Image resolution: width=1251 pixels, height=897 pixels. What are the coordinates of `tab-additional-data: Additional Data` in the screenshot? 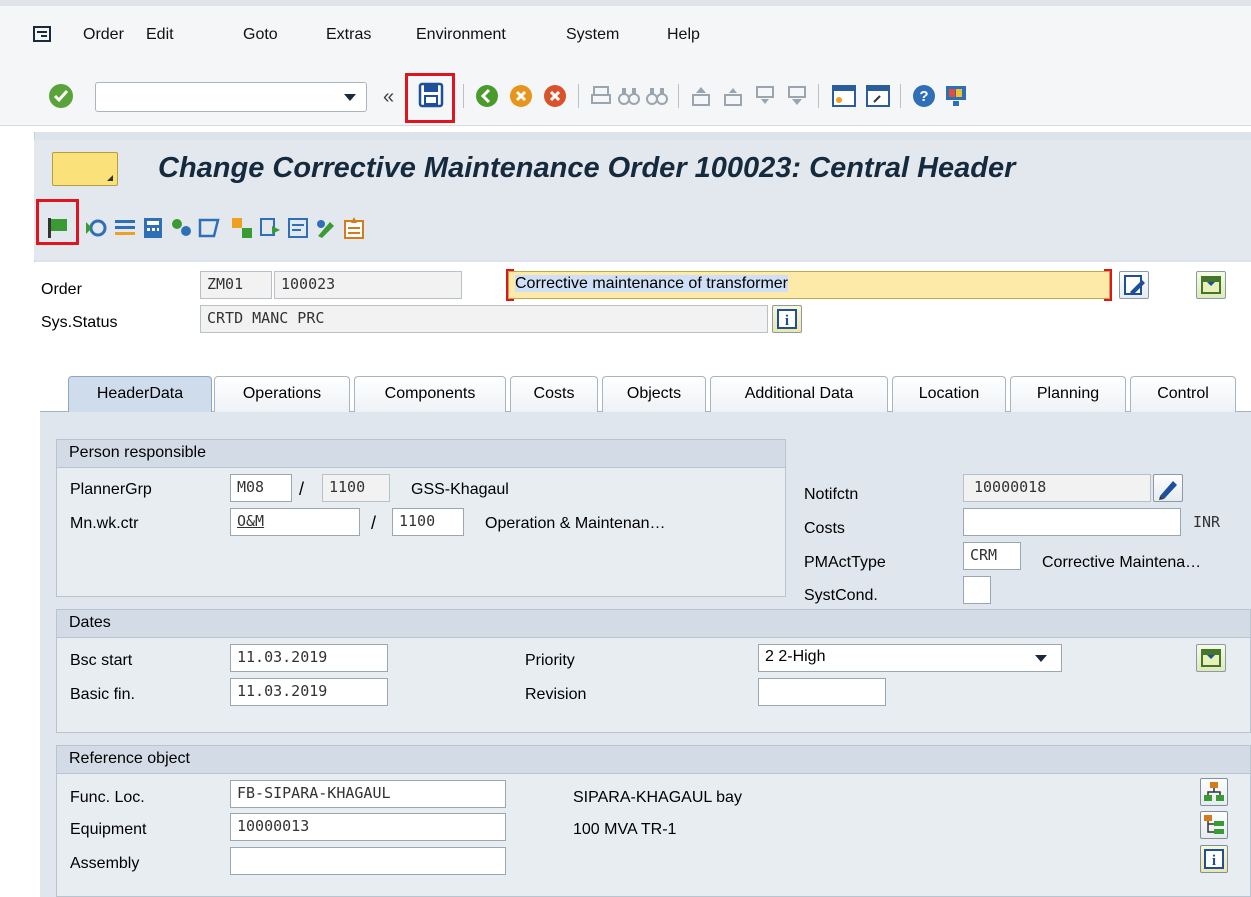 It's located at (799, 394).